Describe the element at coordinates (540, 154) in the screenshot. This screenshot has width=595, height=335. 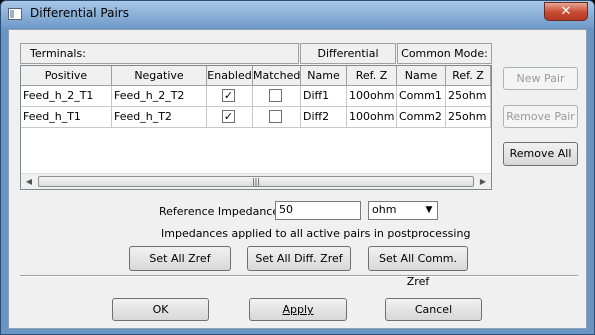
I see `remove-all-button: Remove All` at that location.